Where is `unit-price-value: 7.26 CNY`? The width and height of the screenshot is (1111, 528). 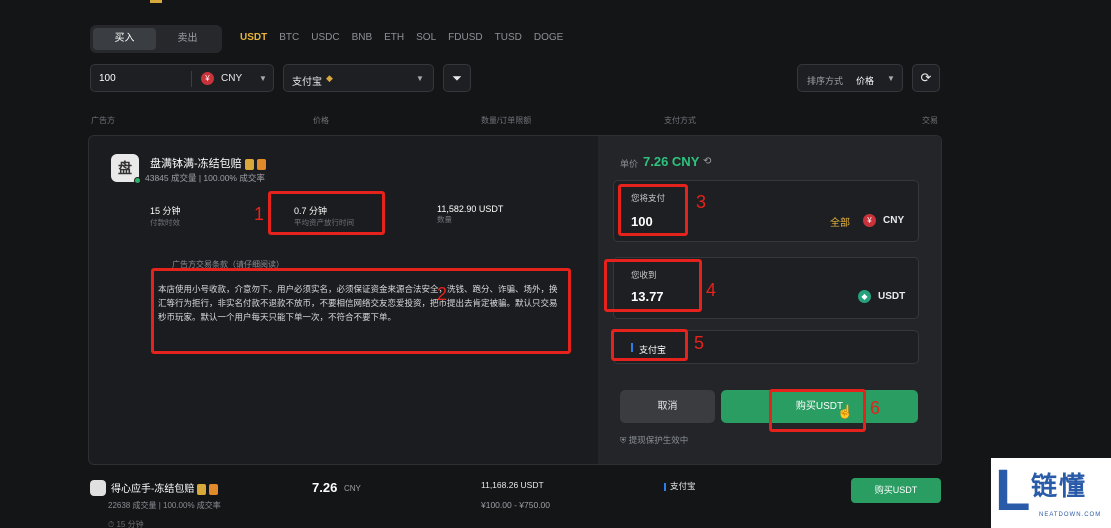
unit-price-value: 7.26 CNY is located at coordinates (671, 161).